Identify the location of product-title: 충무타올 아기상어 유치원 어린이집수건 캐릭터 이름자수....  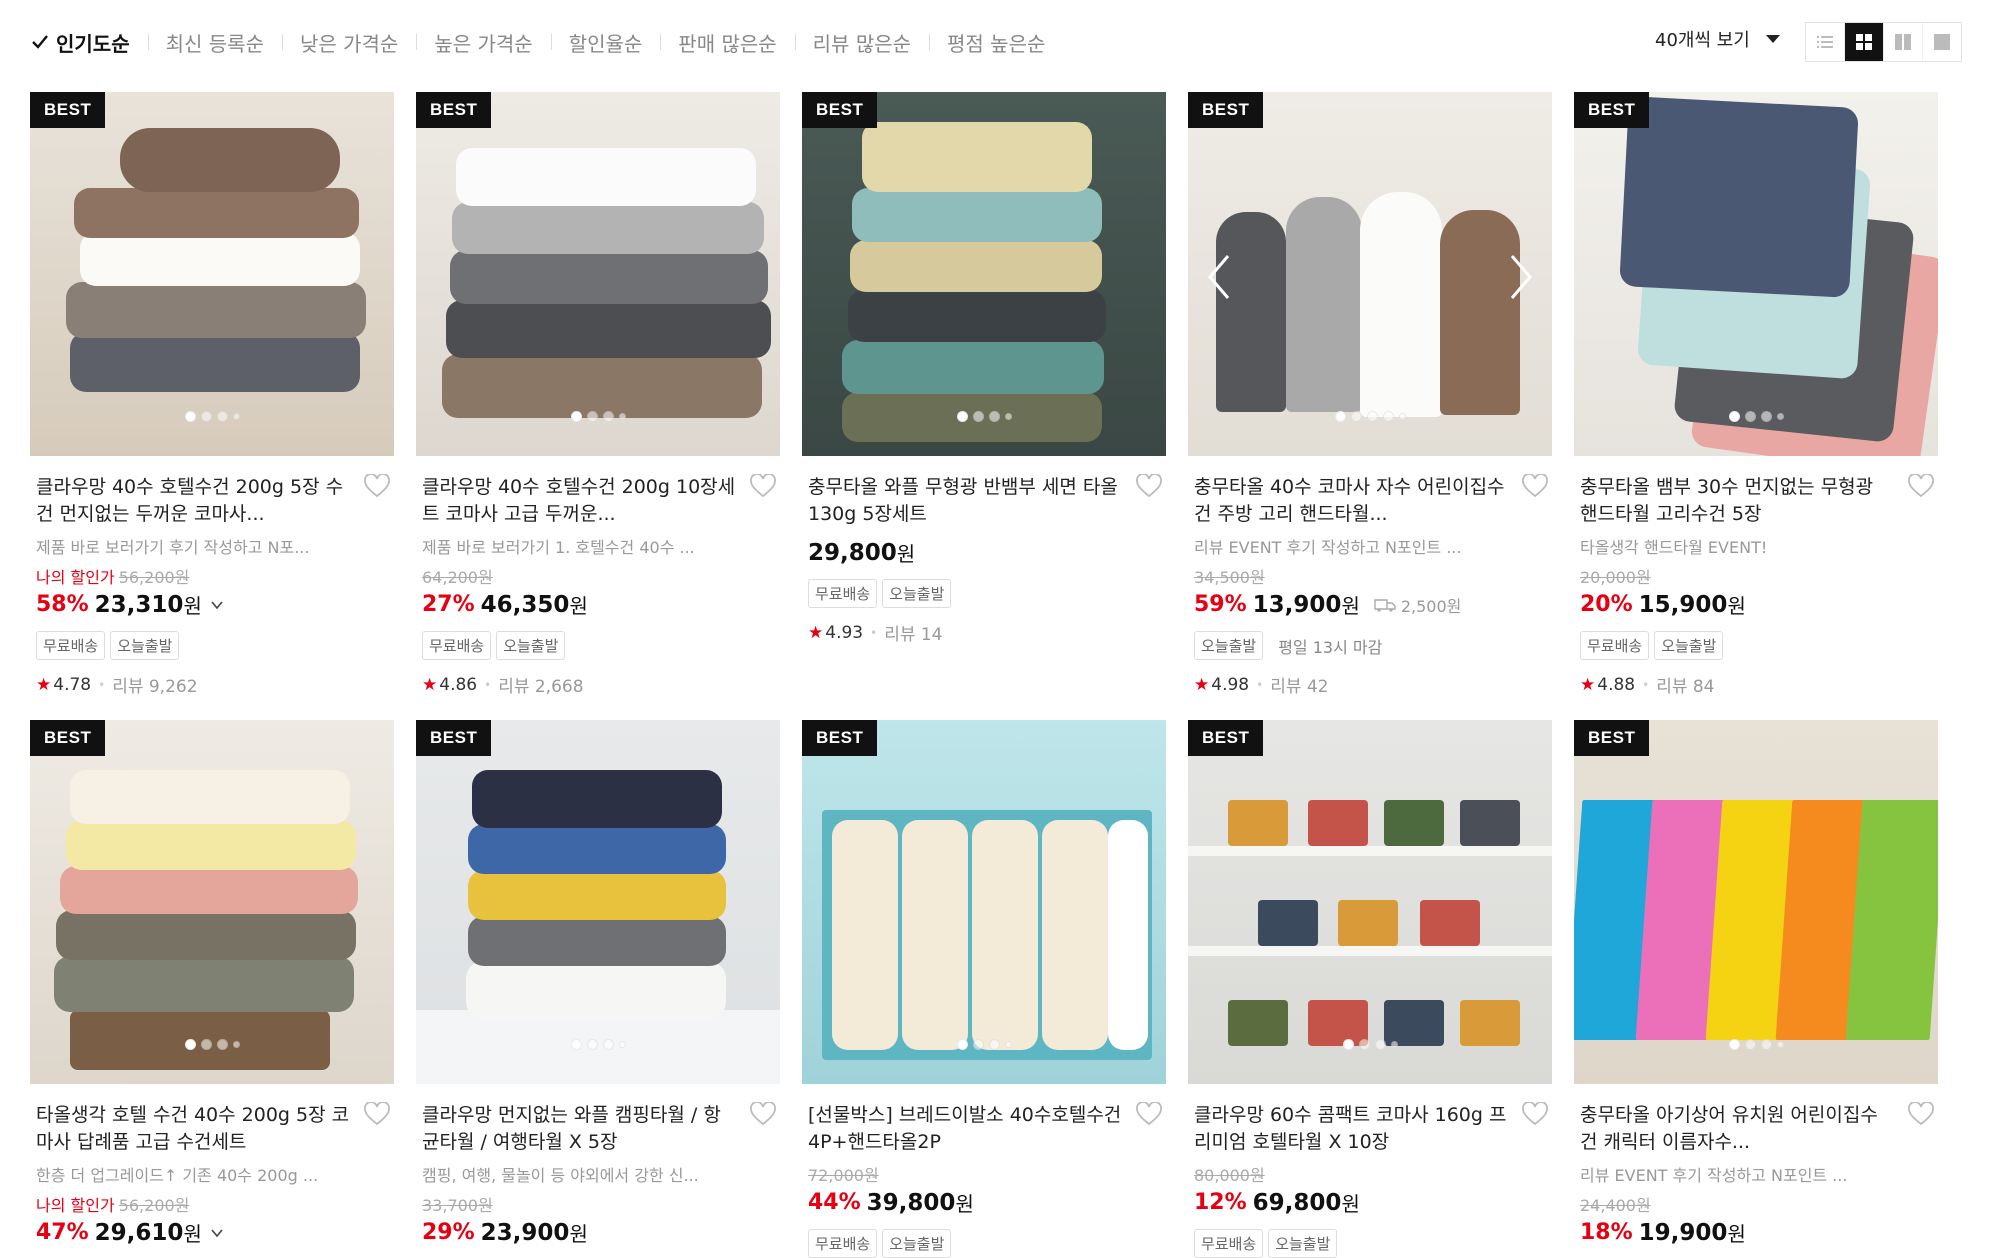
(1737, 1129).